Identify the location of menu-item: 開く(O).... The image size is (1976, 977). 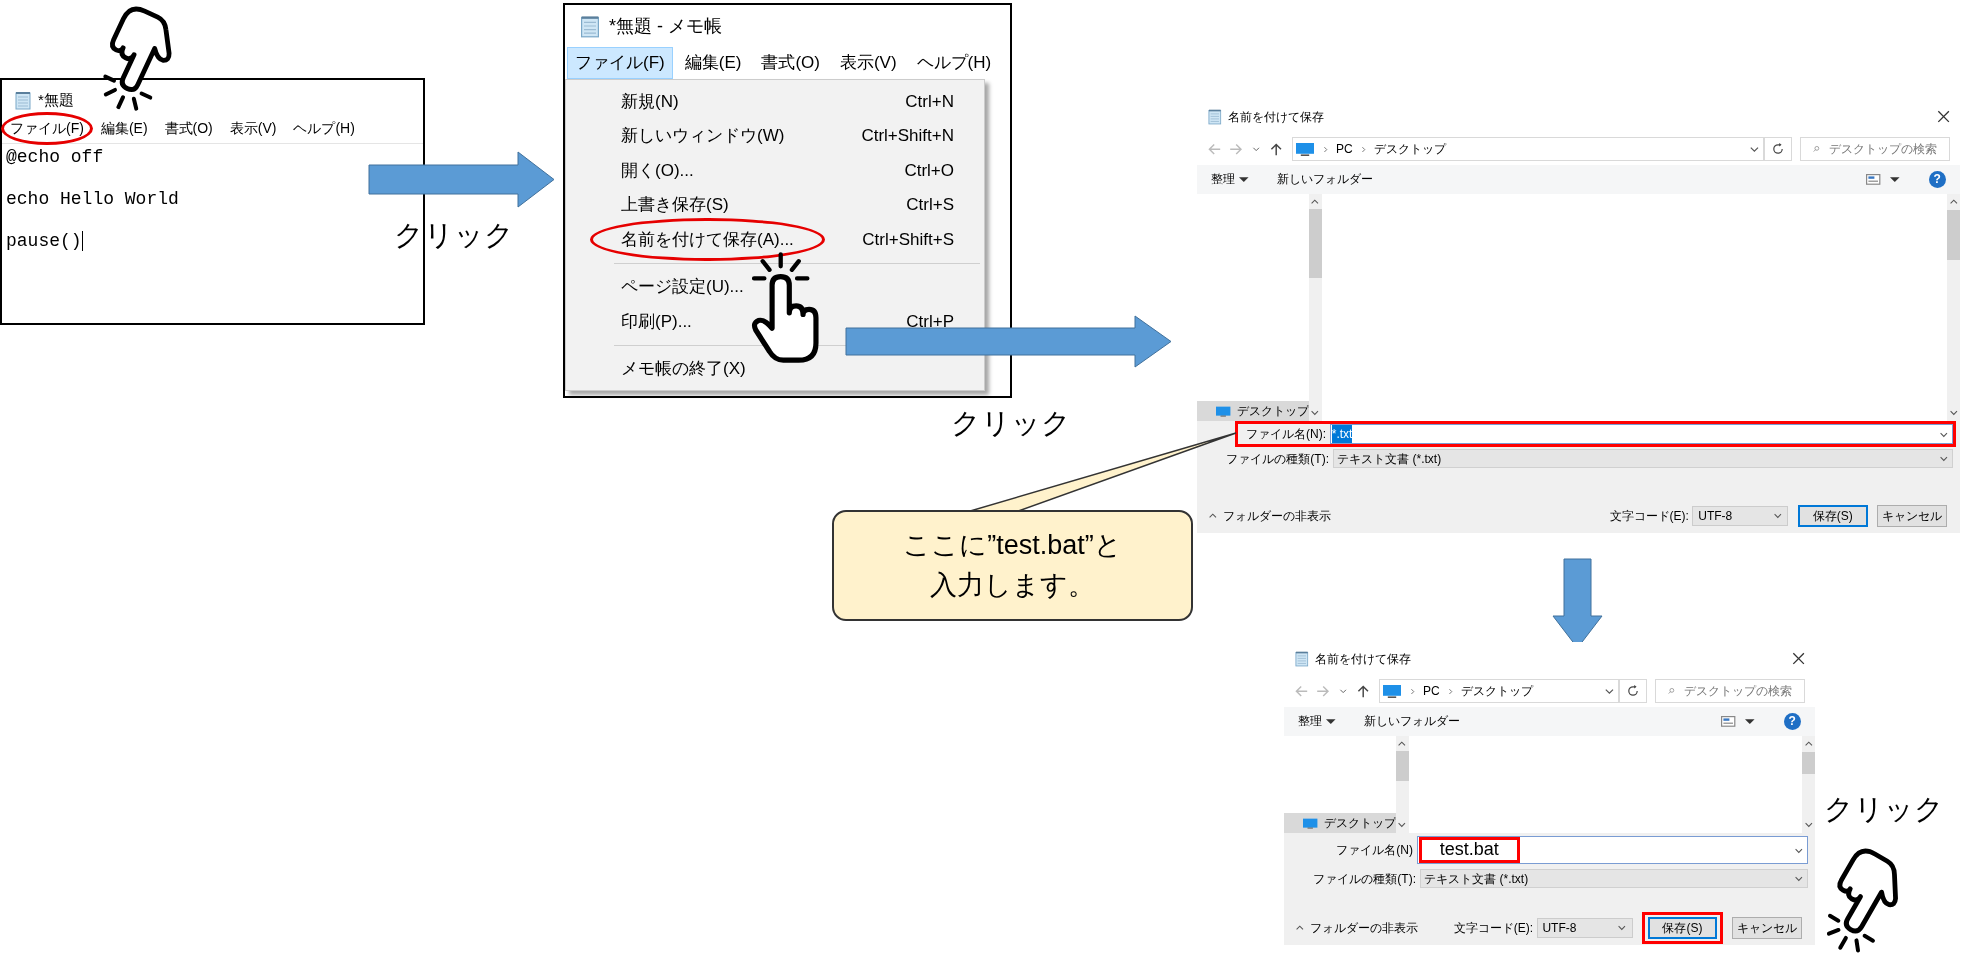
(657, 170).